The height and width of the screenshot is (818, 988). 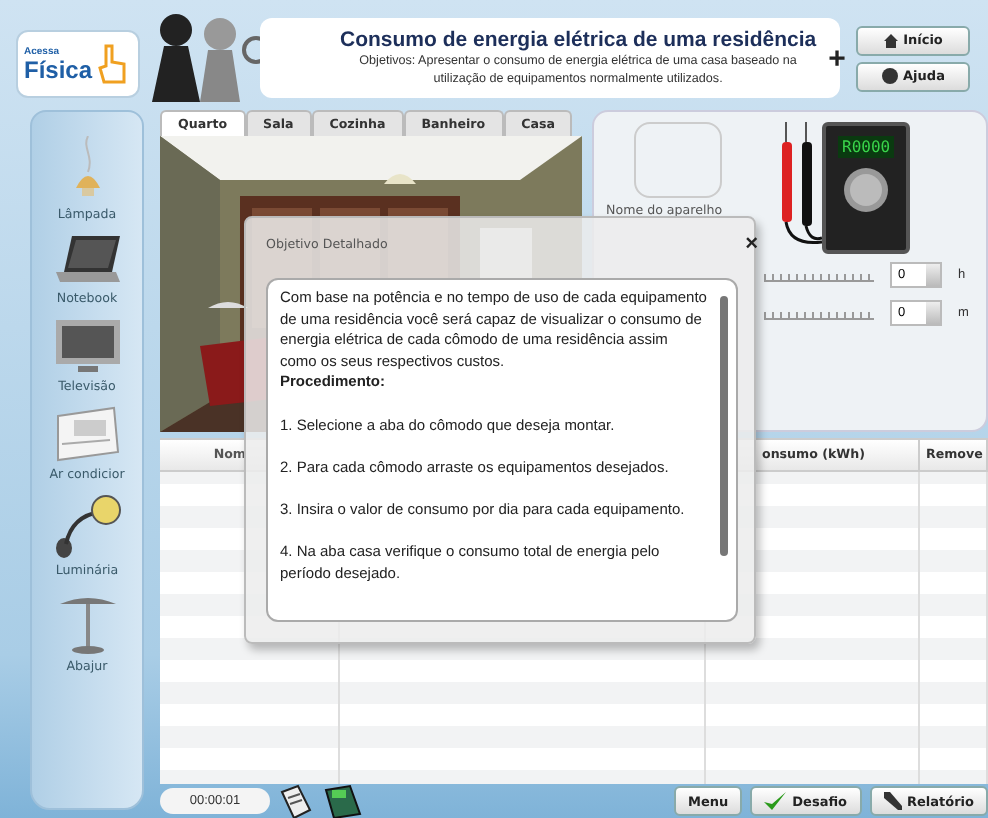 What do you see at coordinates (112, 64) in the screenshot?
I see `pointing-hand-icon` at bounding box center [112, 64].